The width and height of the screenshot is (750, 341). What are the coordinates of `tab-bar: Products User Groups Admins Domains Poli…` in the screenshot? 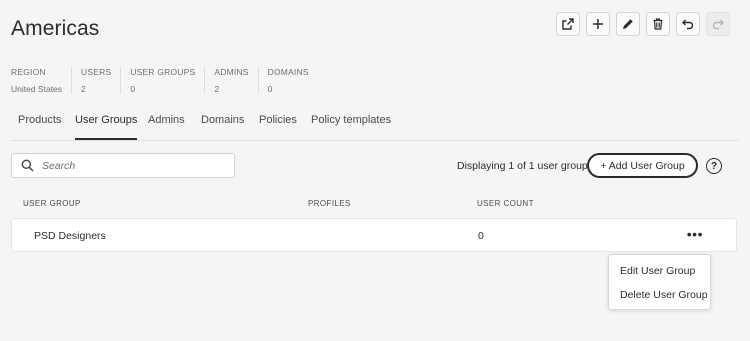 It's located at (375, 124).